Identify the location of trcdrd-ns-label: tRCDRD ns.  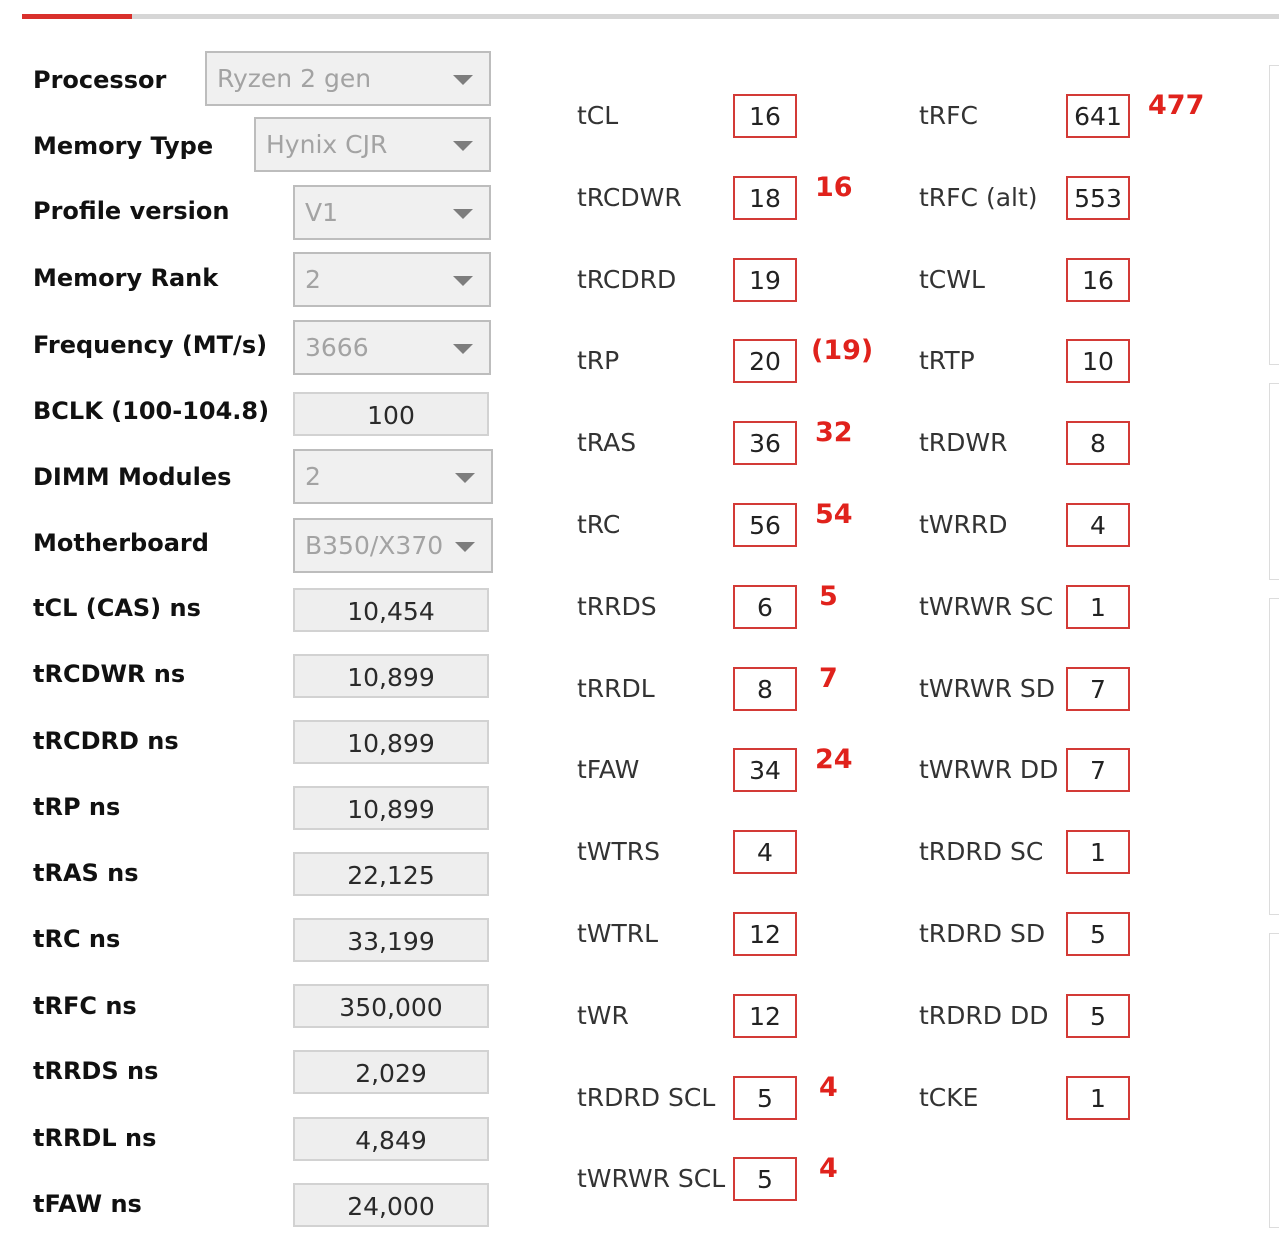
(106, 741).